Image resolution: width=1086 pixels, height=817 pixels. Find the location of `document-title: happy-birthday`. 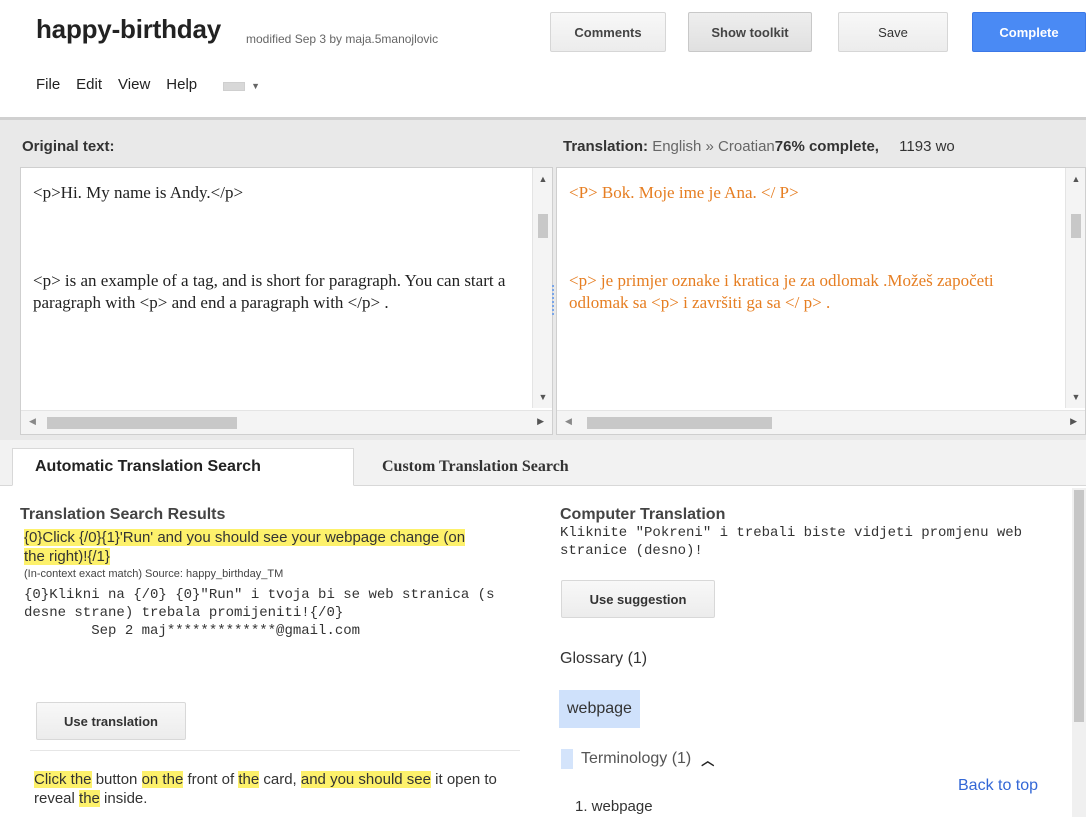

document-title: happy-birthday is located at coordinates (128, 29).